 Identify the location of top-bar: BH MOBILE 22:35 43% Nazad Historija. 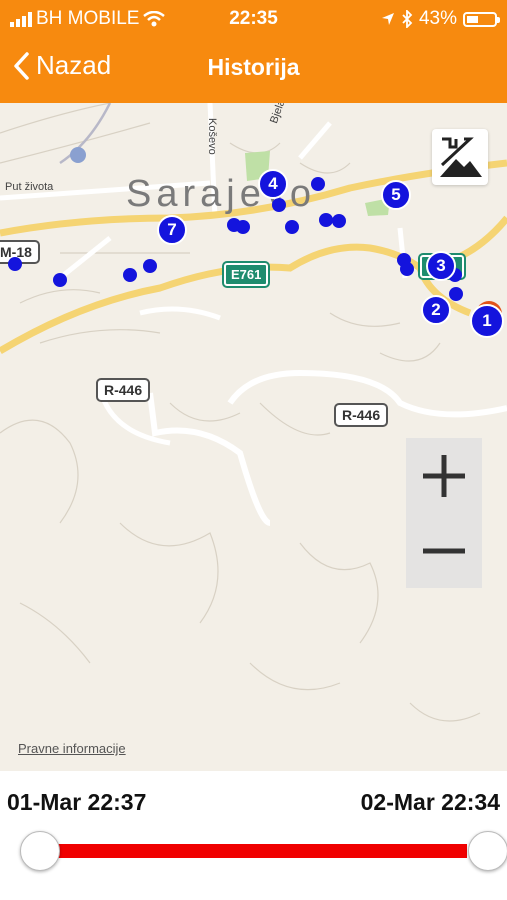
(253, 51).